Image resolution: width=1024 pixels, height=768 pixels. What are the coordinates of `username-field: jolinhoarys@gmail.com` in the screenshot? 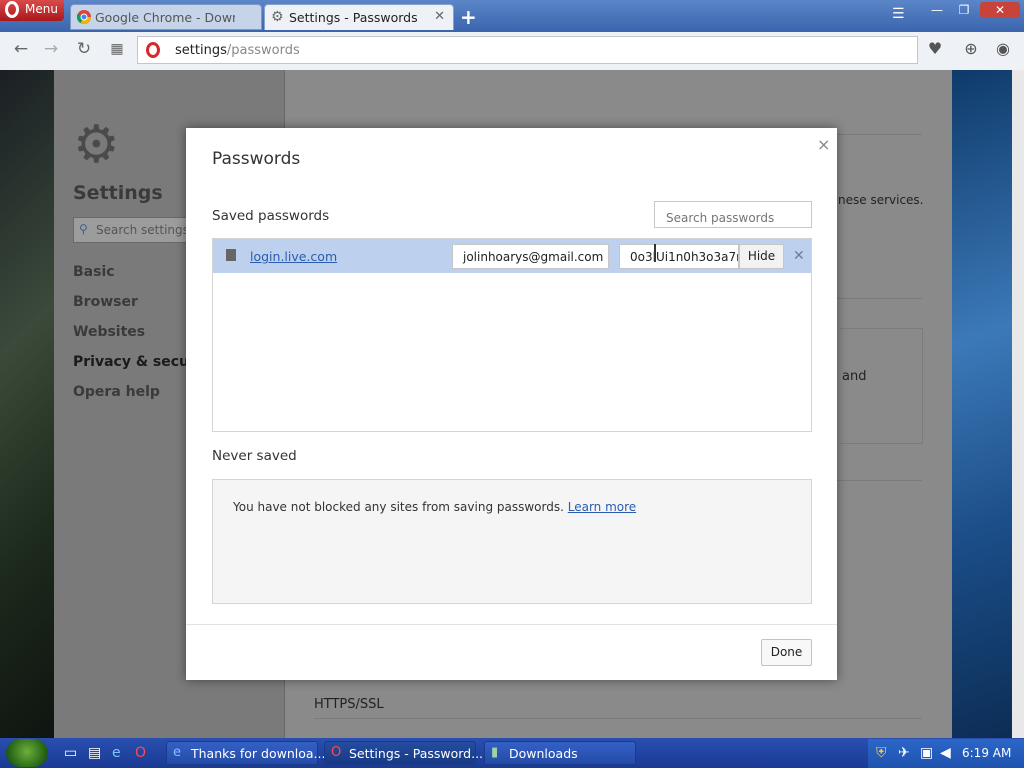 It's located at (530, 256).